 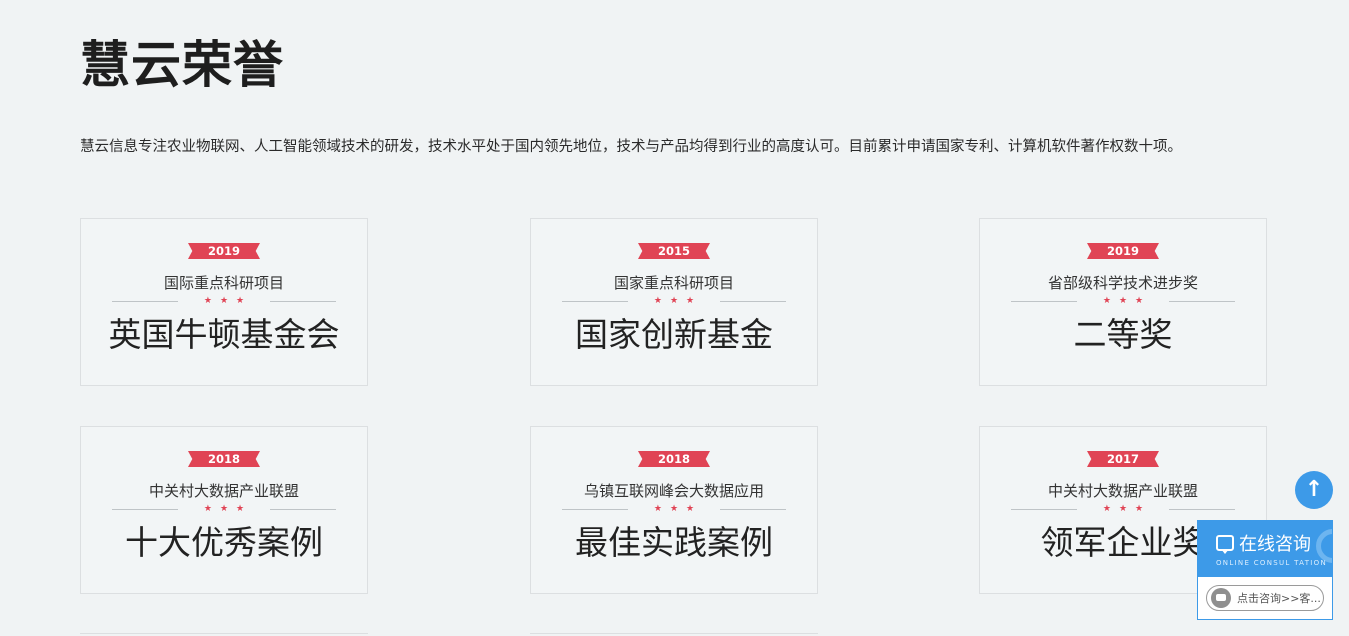 What do you see at coordinates (1225, 544) in the screenshot?
I see `chat-icon` at bounding box center [1225, 544].